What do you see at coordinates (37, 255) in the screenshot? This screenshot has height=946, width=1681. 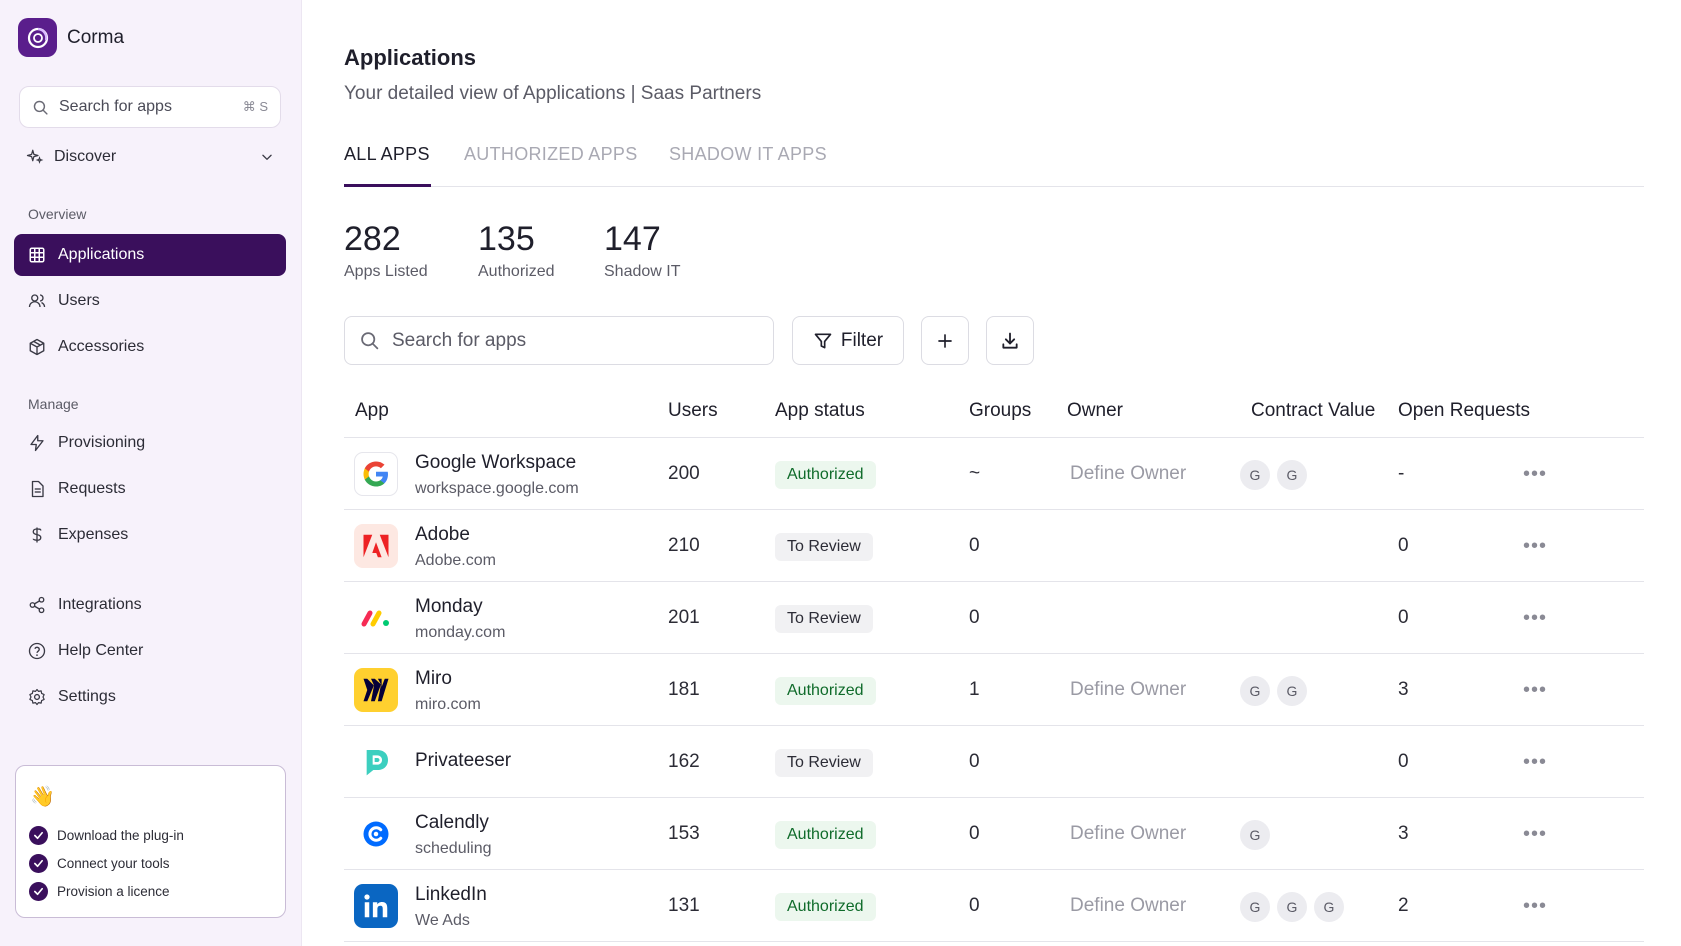 I see `grid-icon` at bounding box center [37, 255].